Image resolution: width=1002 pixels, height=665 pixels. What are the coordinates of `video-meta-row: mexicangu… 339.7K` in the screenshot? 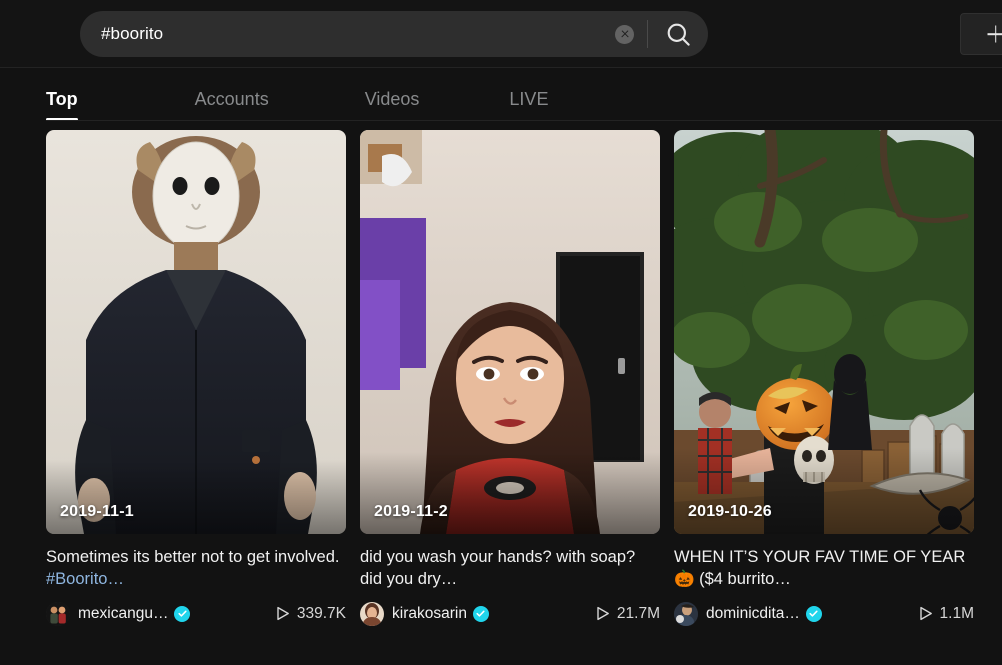 It's located at (196, 614).